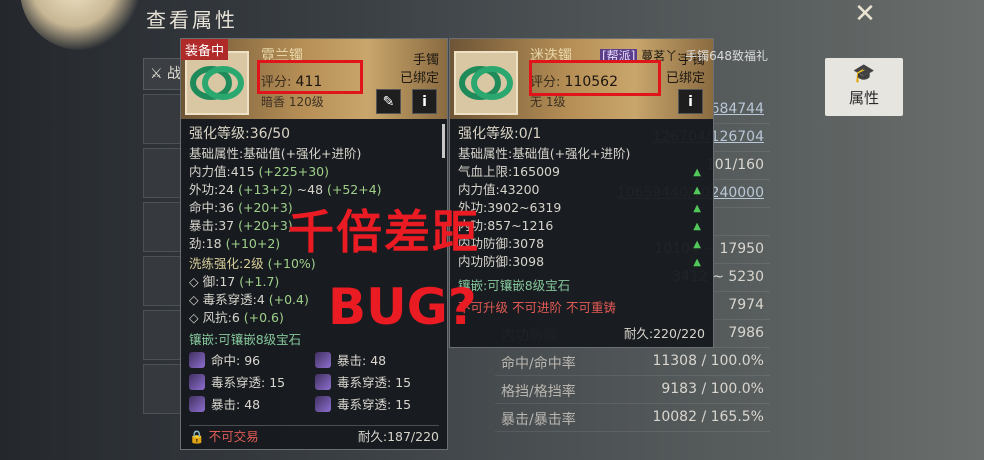  What do you see at coordinates (581, 334) in the screenshot?
I see `item-card-footer: 耐久:220/220` at bounding box center [581, 334].